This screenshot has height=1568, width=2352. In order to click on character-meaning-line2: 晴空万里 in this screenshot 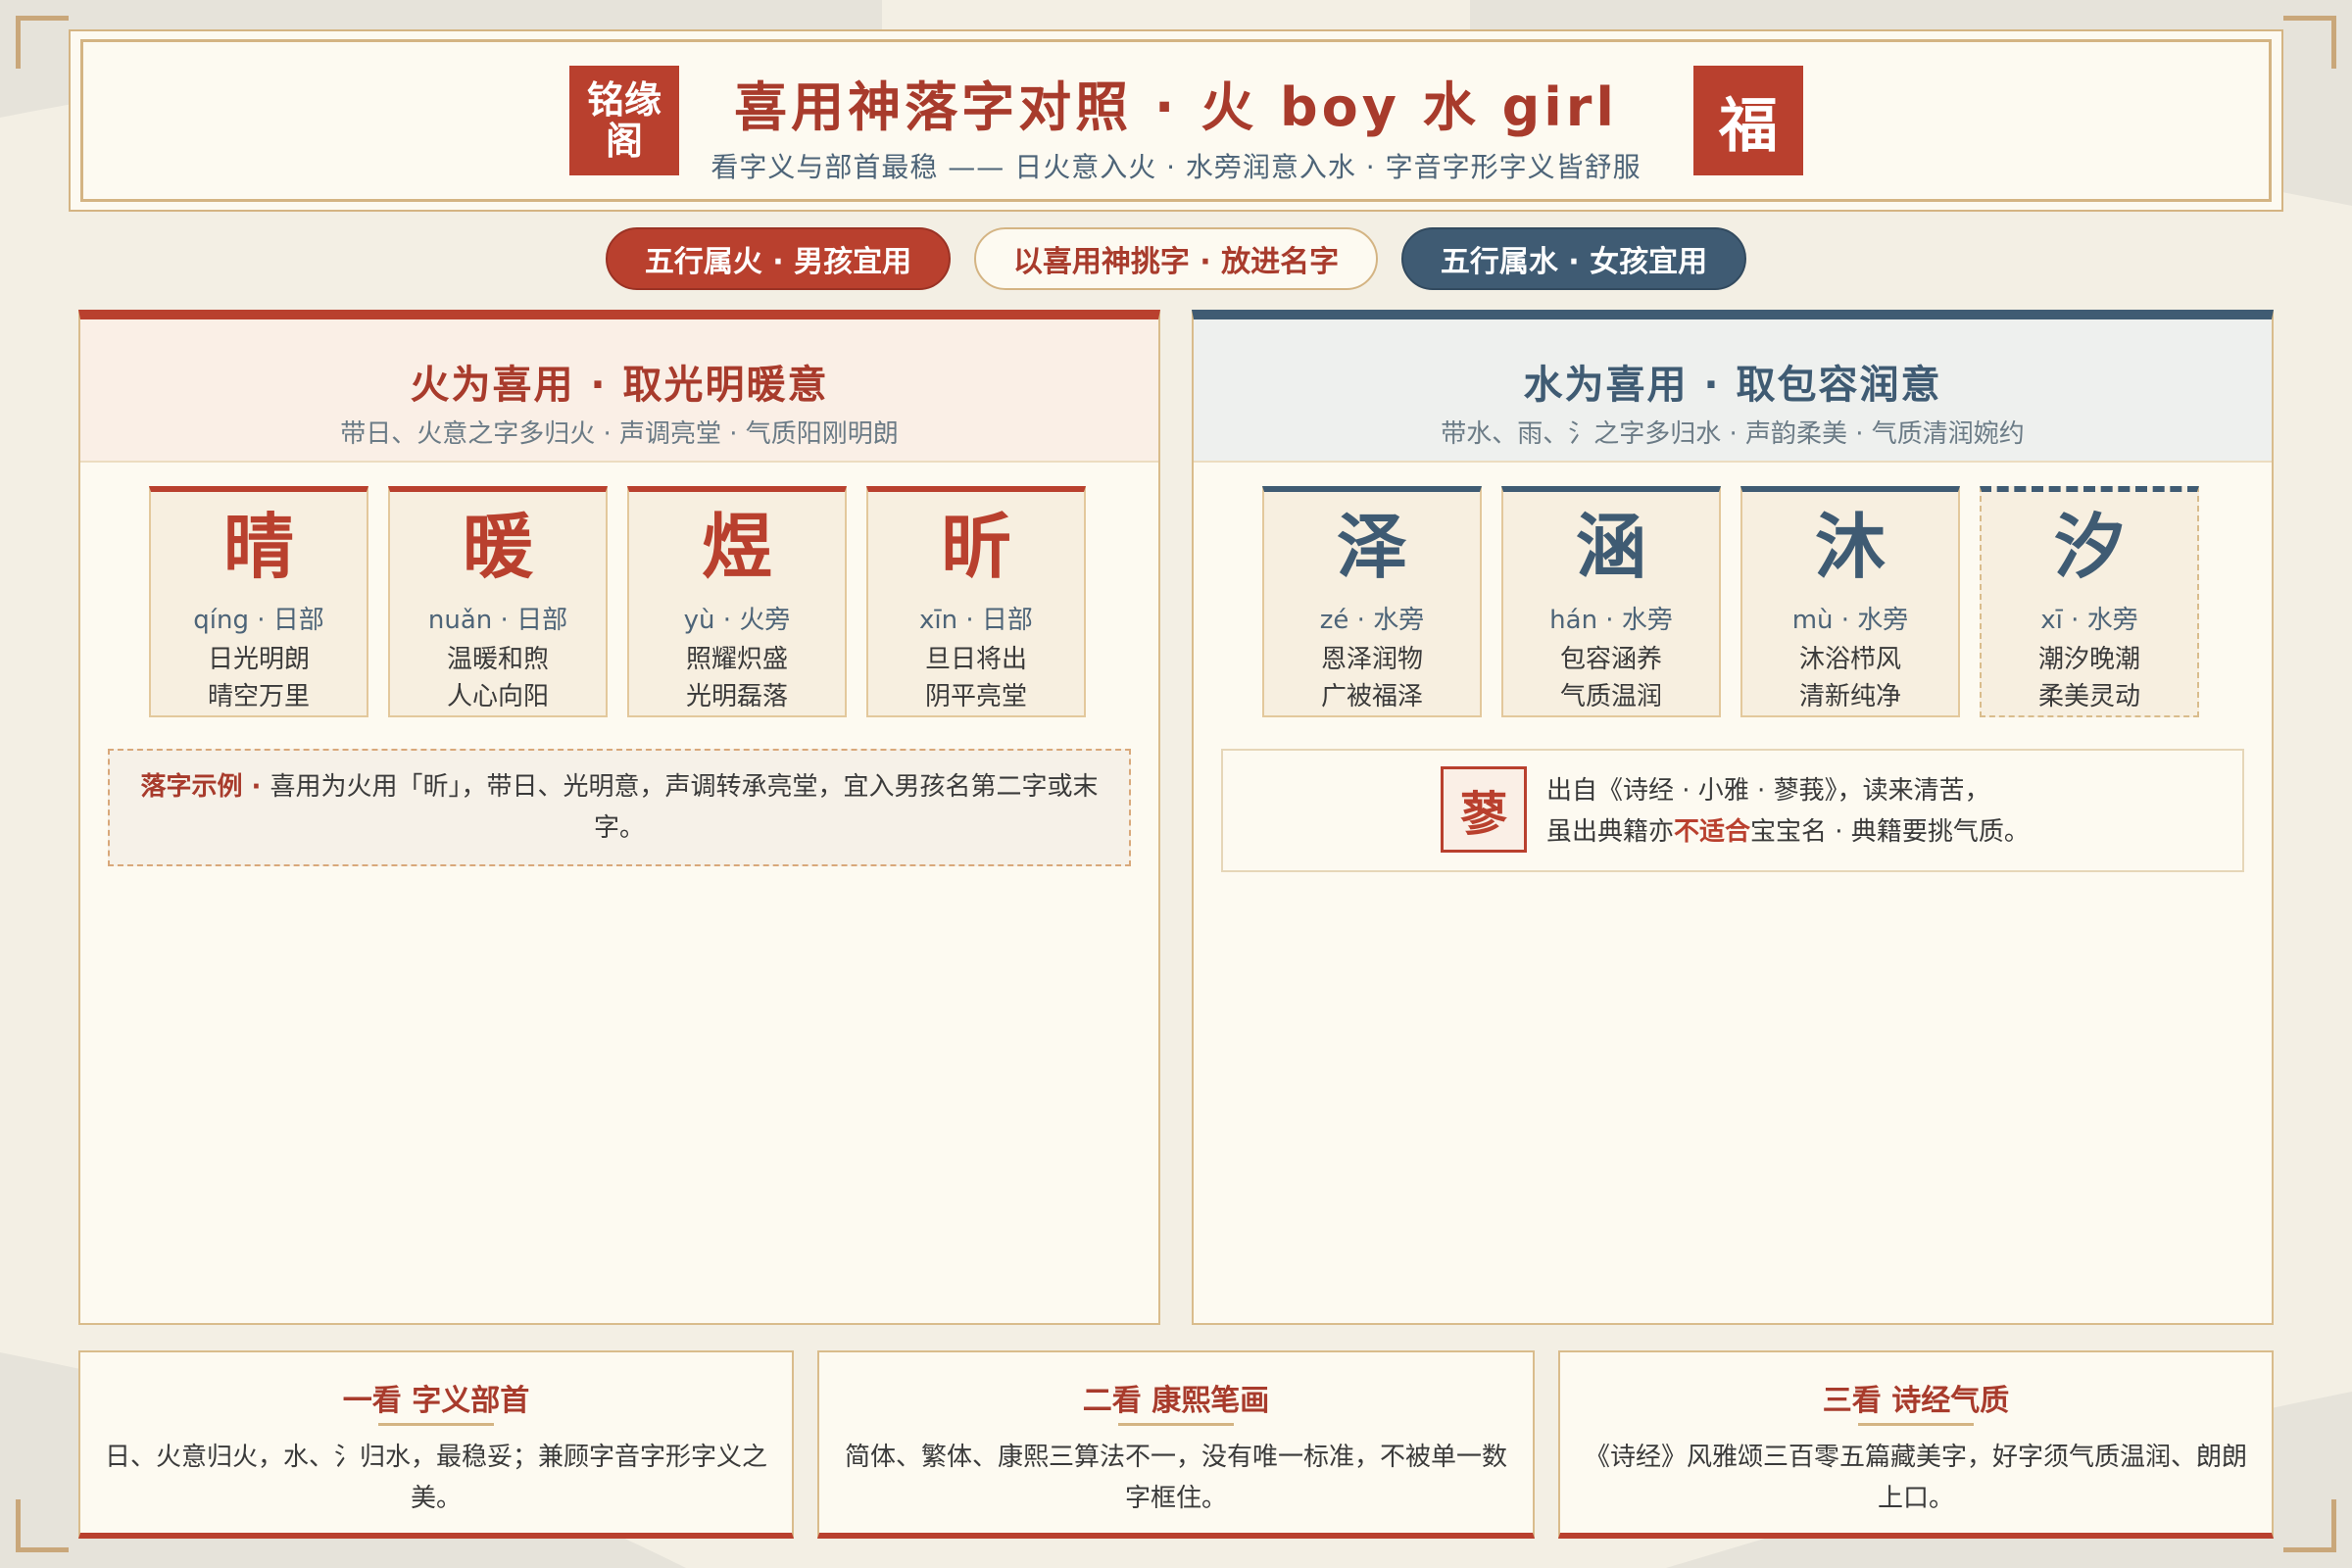, I will do `click(258, 696)`.